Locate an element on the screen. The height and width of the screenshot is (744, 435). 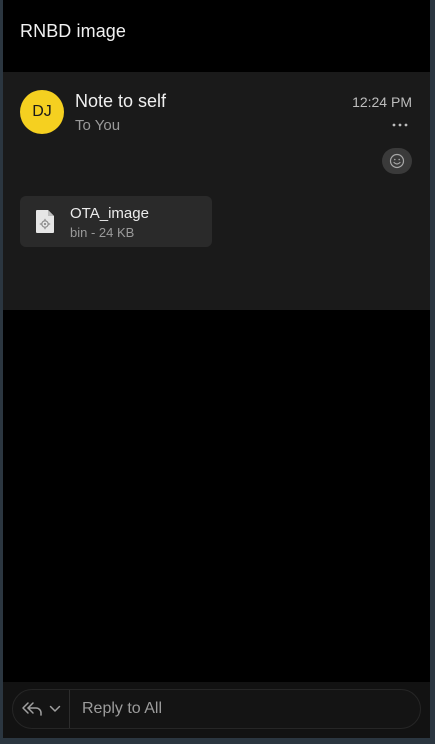
reply-footer: Reply to All is located at coordinates (216, 710).